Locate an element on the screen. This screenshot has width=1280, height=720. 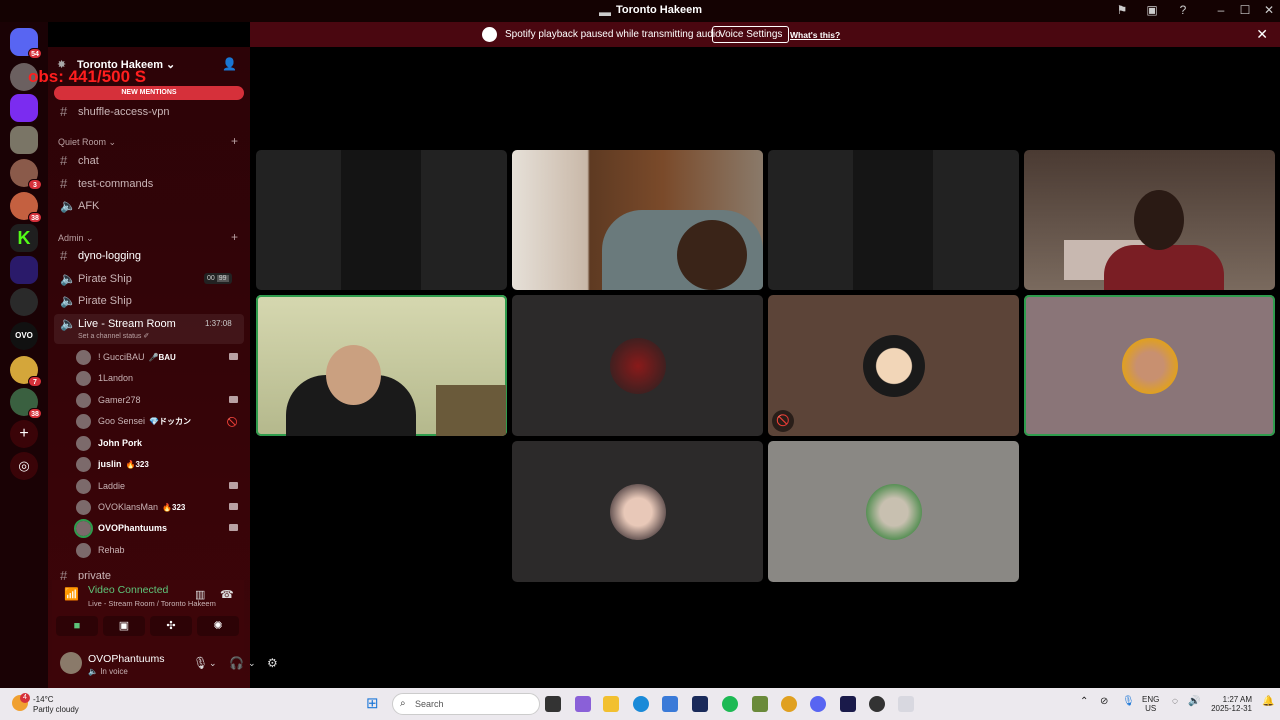
channel-afk: 🔈 AFK is located at coordinates (149, 206).